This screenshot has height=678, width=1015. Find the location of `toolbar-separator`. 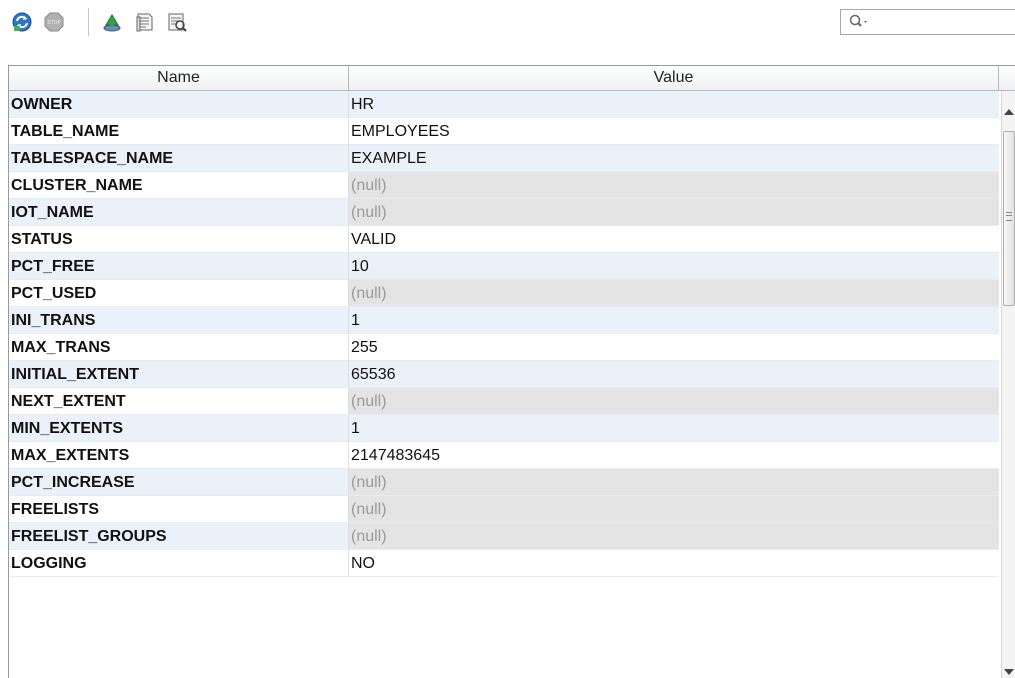

toolbar-separator is located at coordinates (88, 22).